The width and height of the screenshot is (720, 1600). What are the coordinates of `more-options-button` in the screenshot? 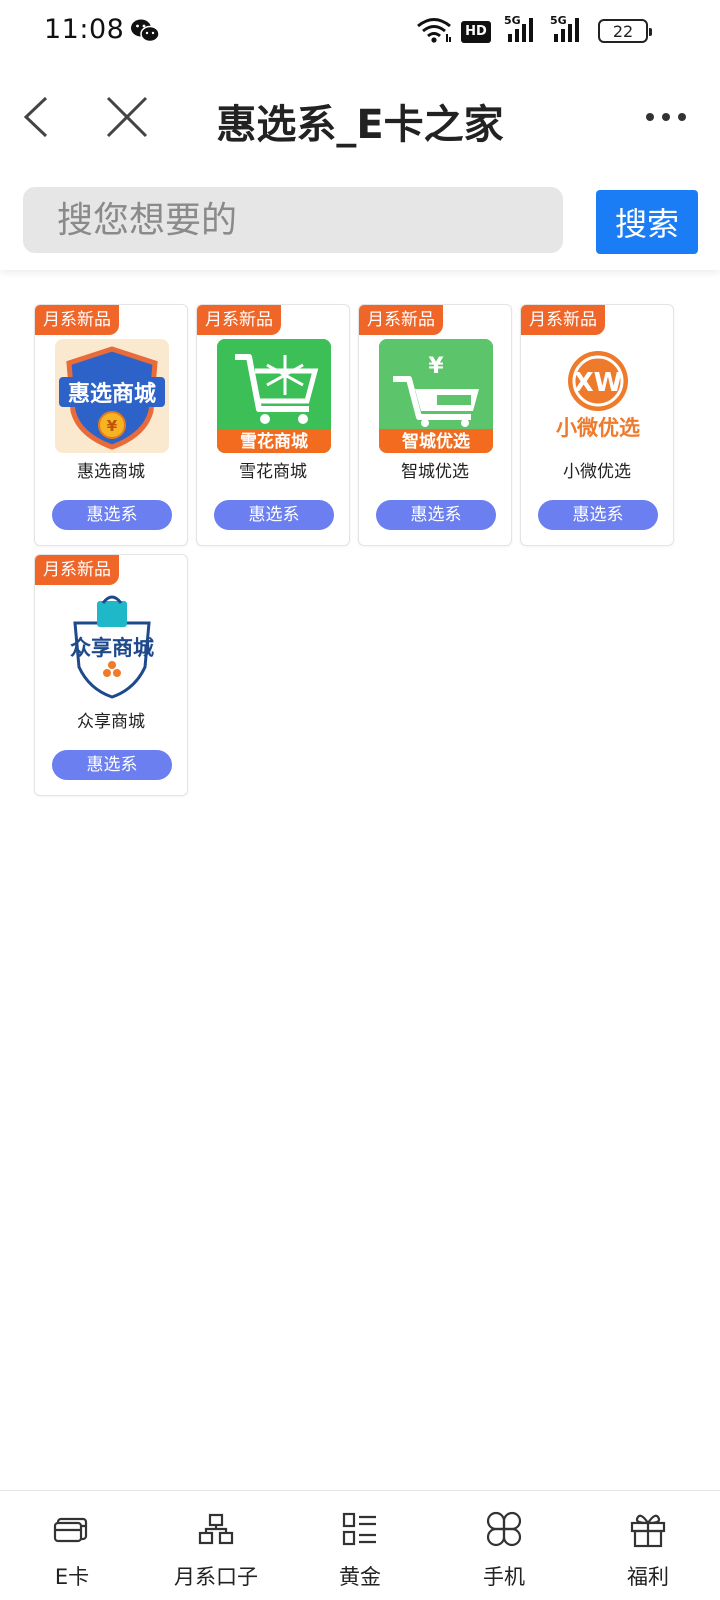 It's located at (666, 117).